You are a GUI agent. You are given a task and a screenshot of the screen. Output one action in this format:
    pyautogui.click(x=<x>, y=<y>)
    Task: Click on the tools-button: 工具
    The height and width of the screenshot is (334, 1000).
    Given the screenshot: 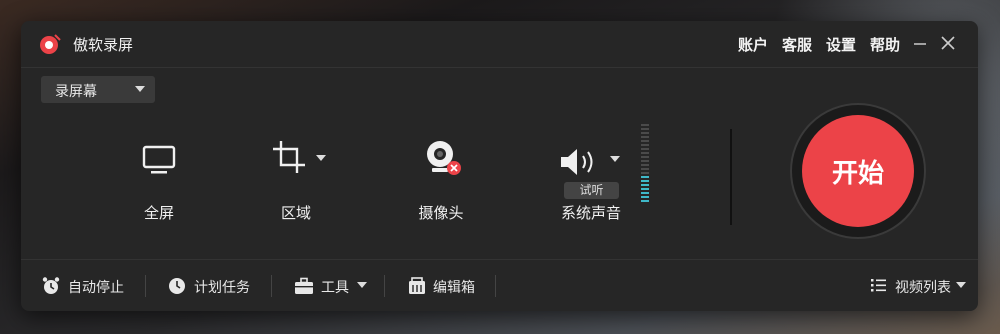 What is the action you would take?
    pyautogui.click(x=334, y=286)
    